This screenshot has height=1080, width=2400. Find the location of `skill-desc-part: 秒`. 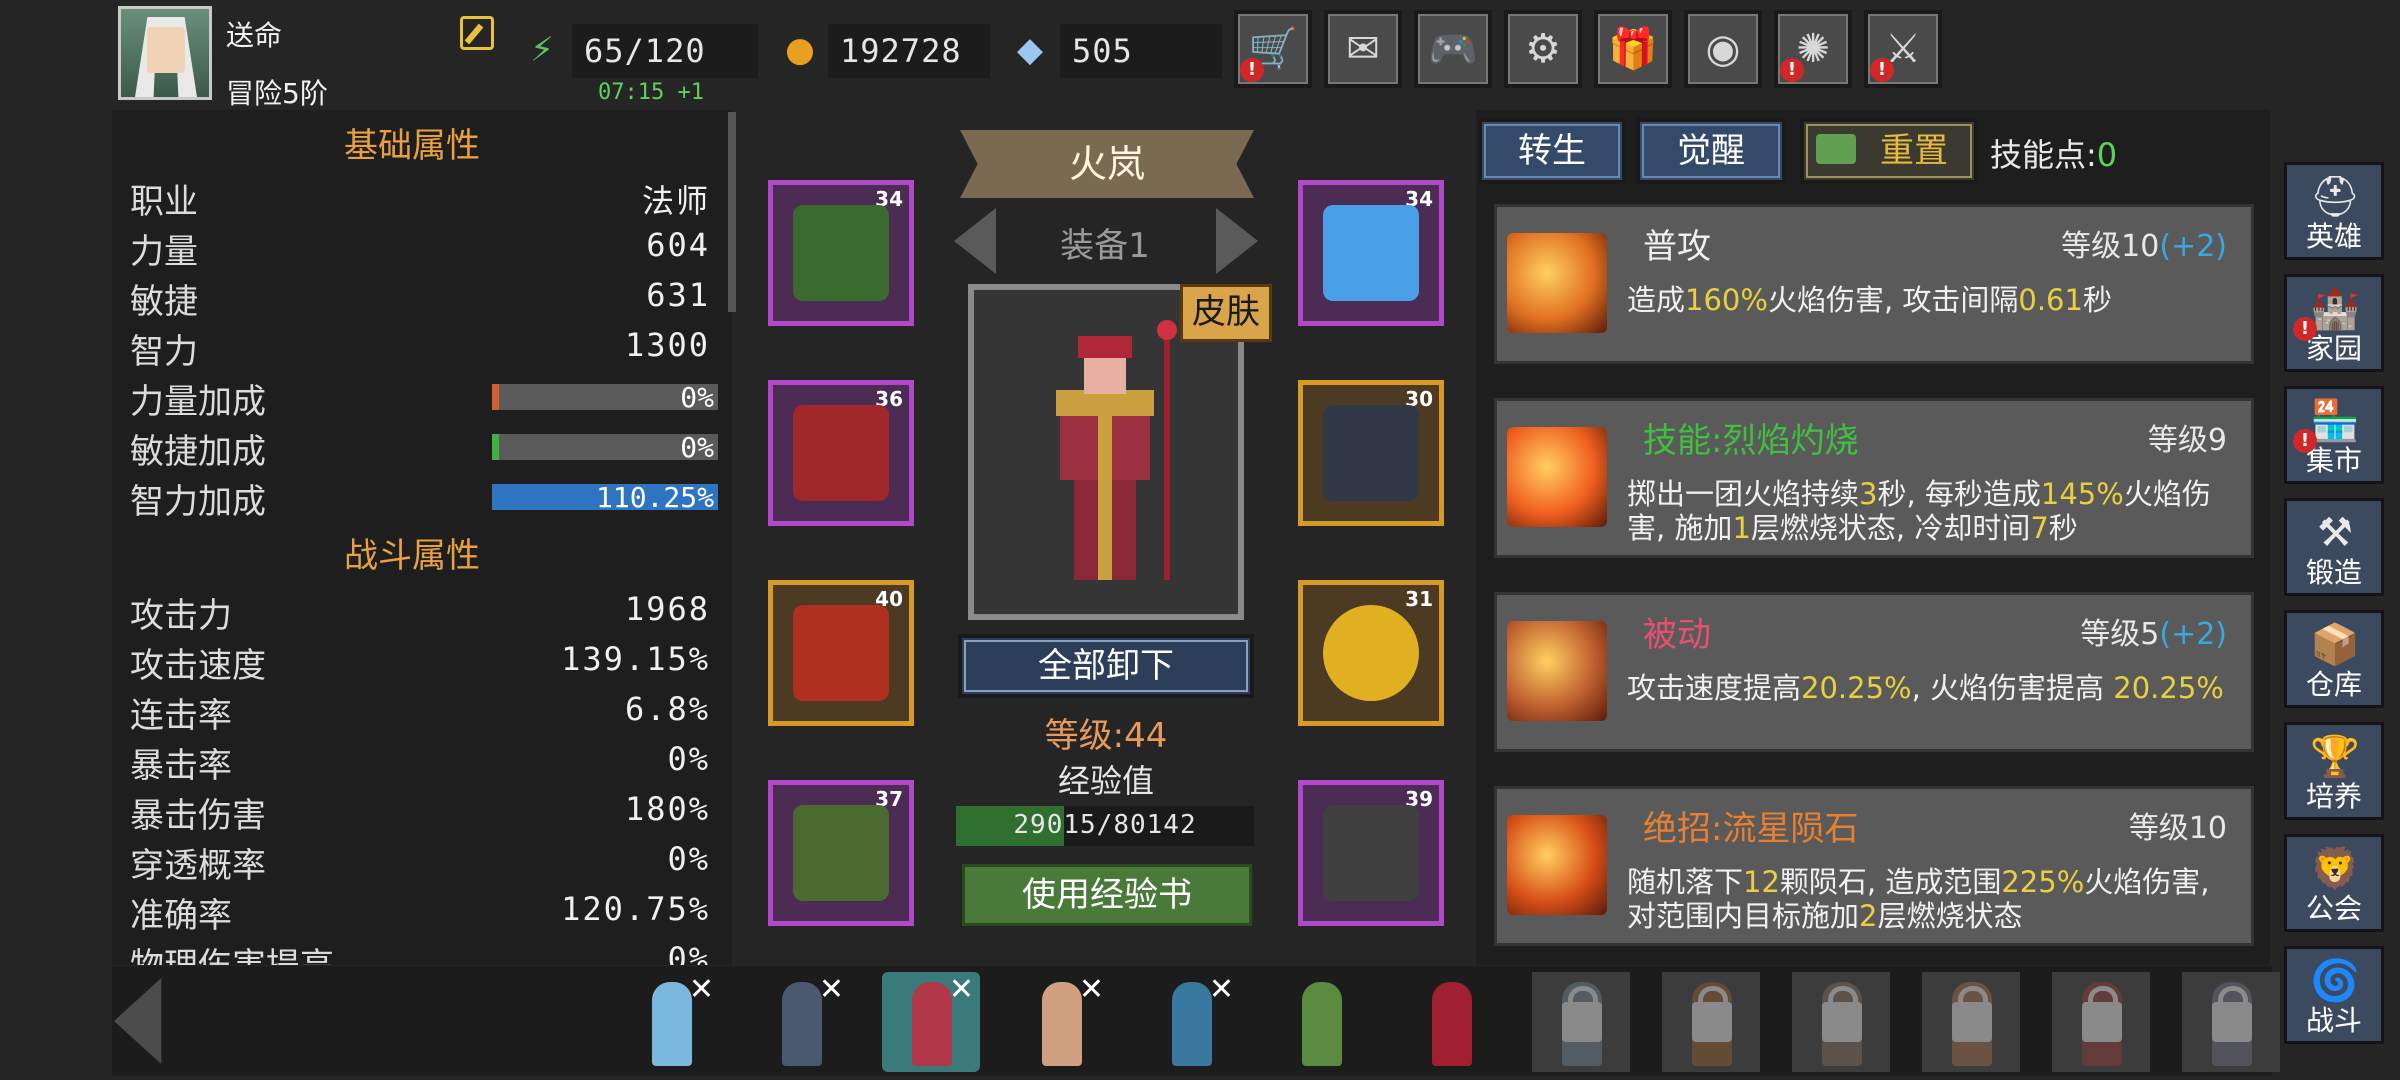

skill-desc-part: 秒 is located at coordinates (2097, 300).